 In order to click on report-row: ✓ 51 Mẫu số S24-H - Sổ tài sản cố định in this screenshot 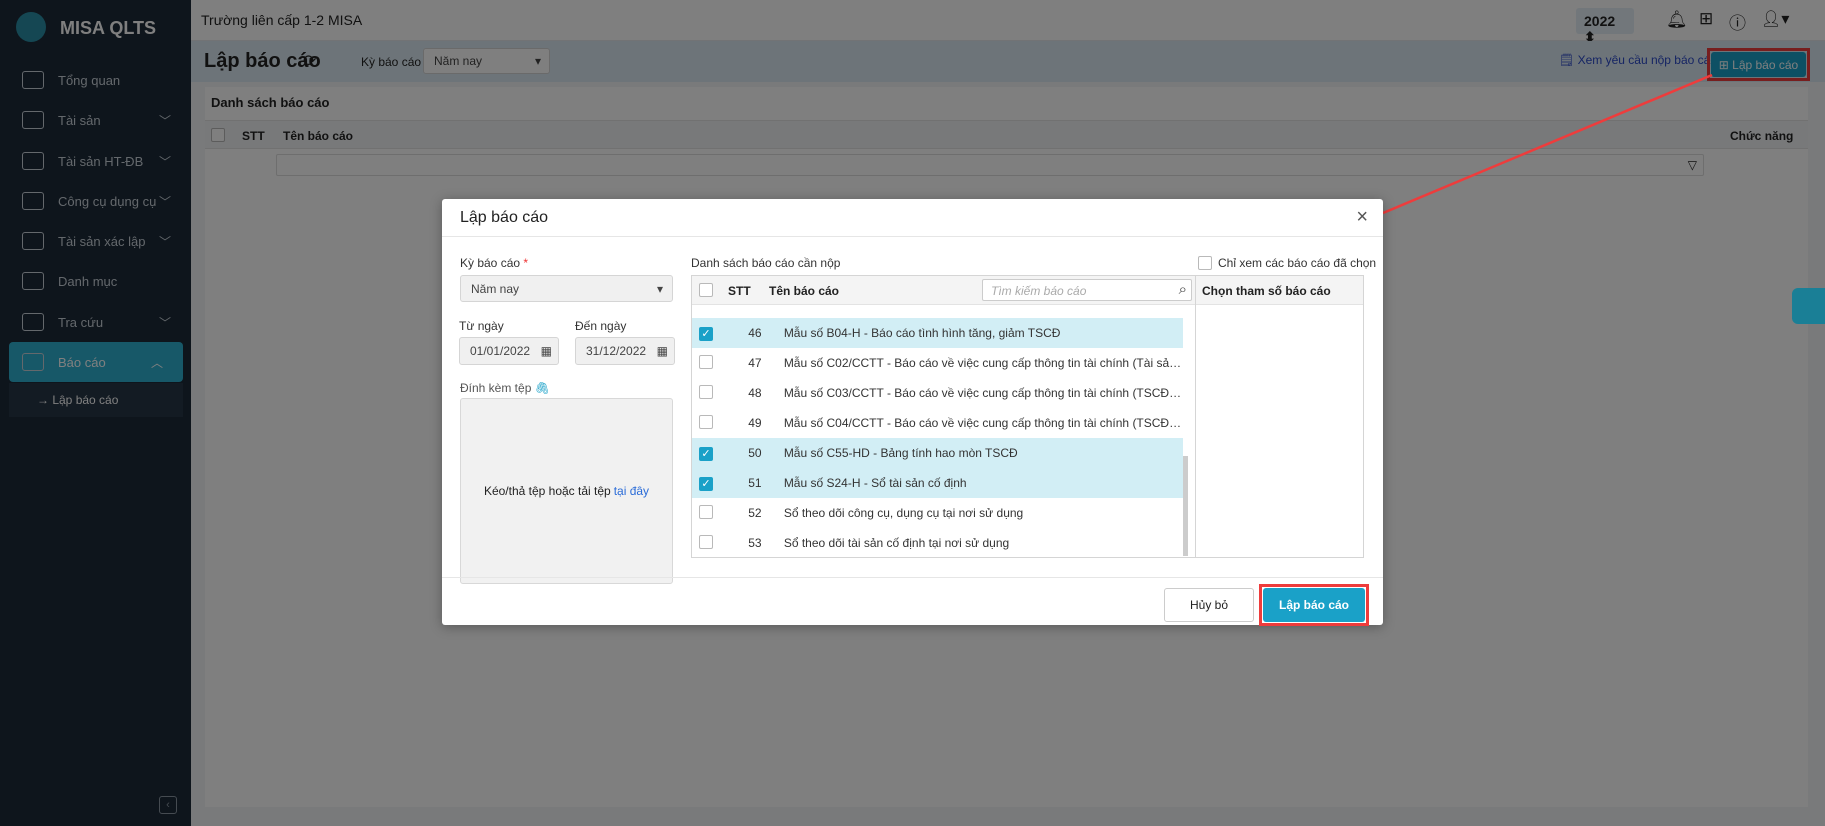, I will do `click(937, 483)`.